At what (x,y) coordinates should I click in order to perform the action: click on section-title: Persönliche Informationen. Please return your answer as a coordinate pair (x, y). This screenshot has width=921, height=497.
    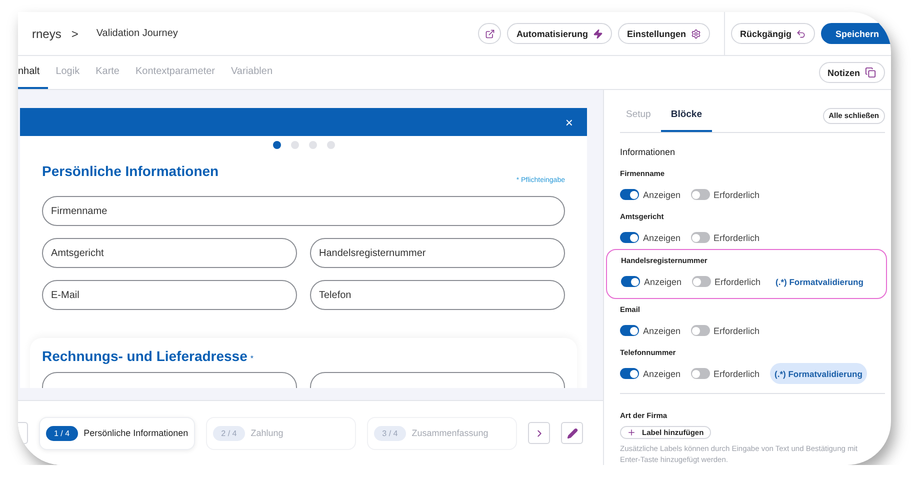
    Looking at the image, I should click on (130, 171).